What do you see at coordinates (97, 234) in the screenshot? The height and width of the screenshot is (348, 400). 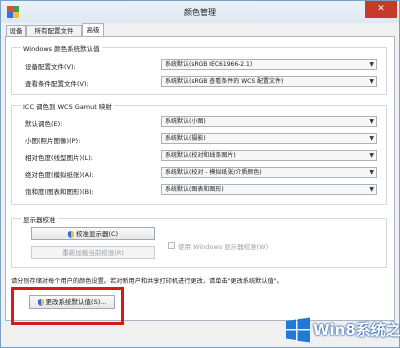 I see `calibrate-display-label: 校准显示器(C)` at bounding box center [97, 234].